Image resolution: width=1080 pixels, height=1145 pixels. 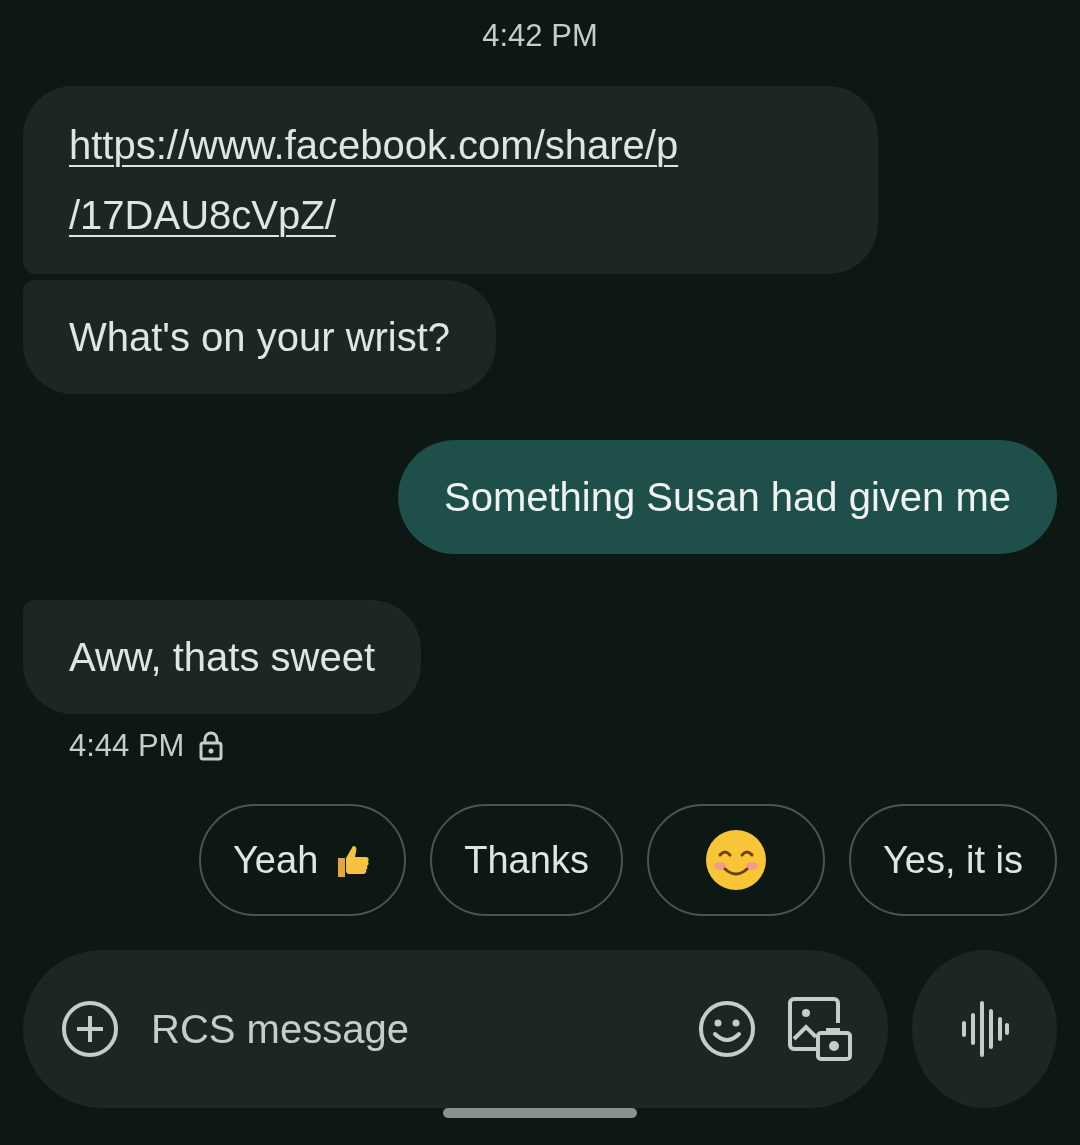 I want to click on sent-message: Something Susan had given me, so click(x=727, y=497).